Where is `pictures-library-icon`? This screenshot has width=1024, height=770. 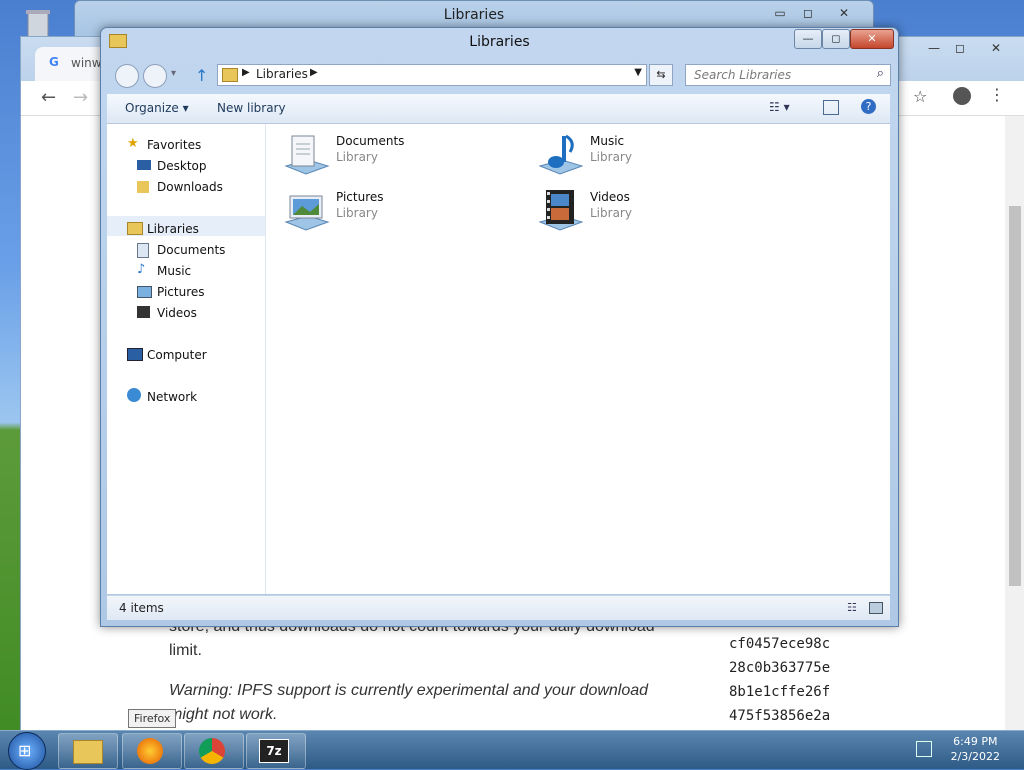 pictures-library-icon is located at coordinates (307, 213).